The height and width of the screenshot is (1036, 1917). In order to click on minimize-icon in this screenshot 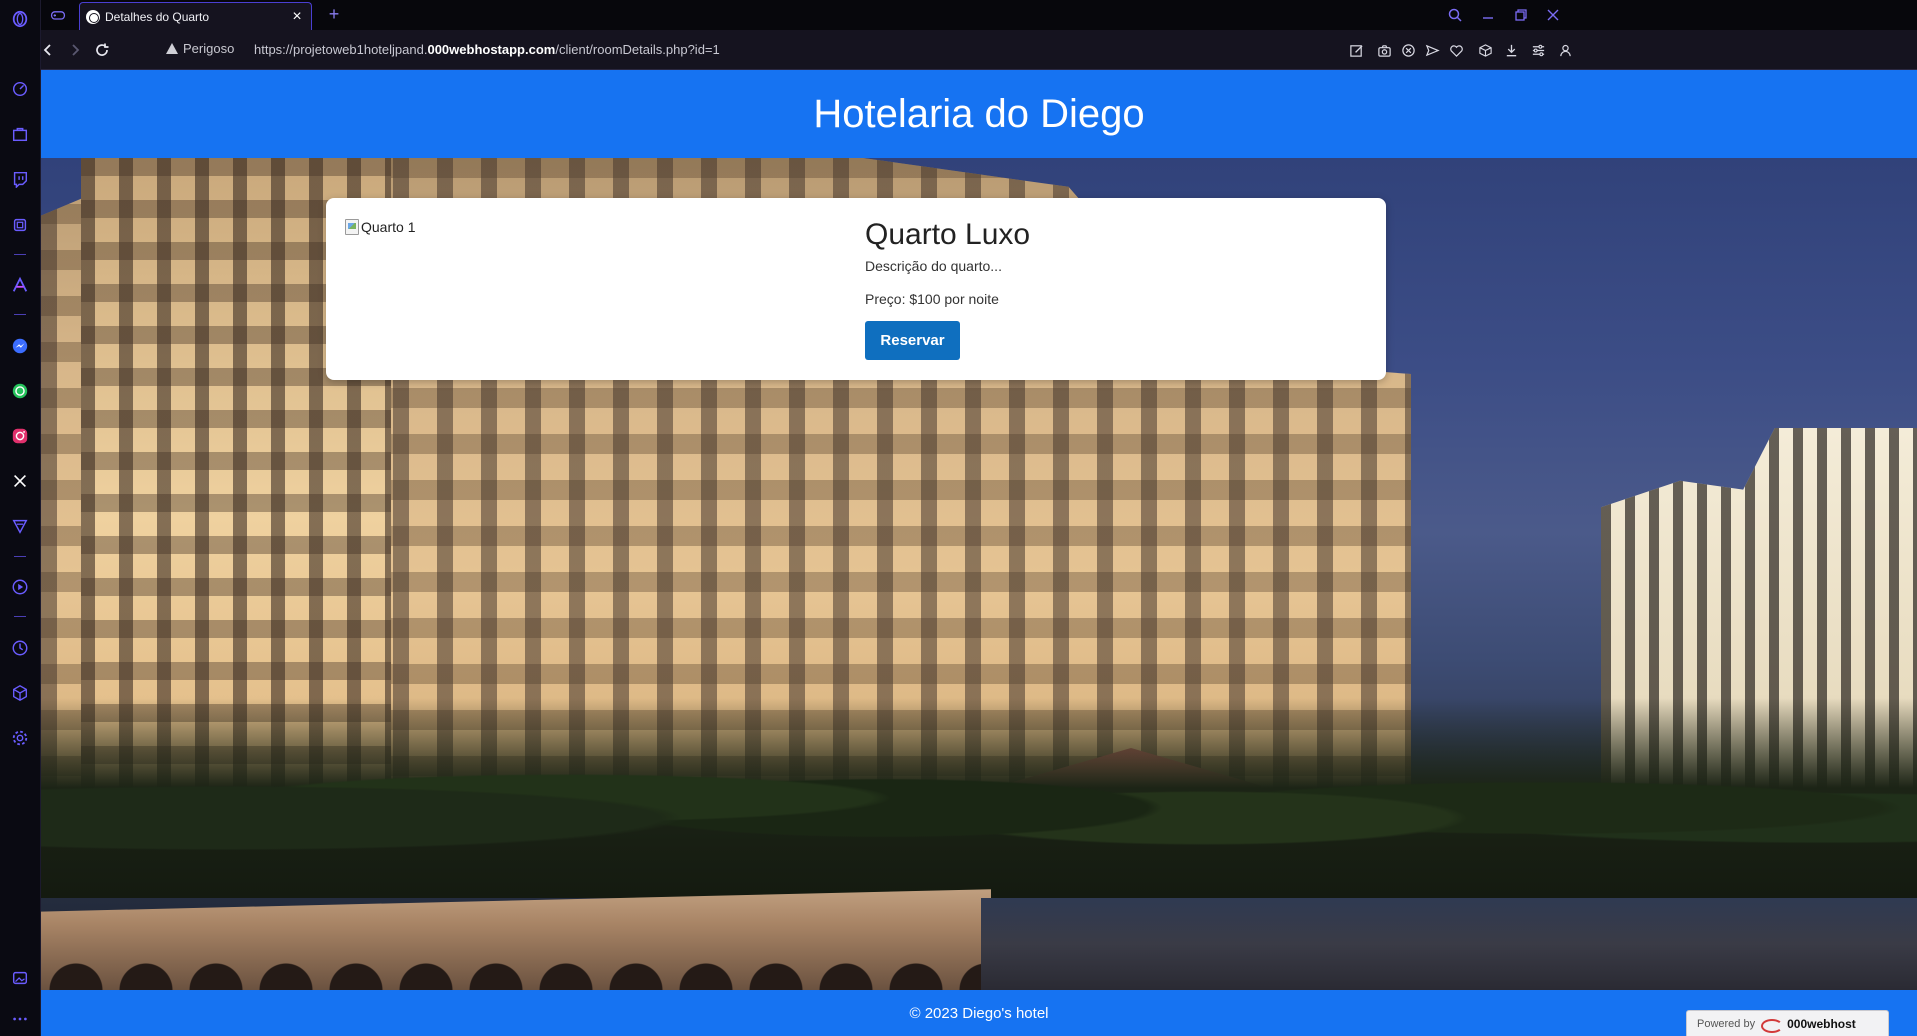, I will do `click(1488, 15)`.